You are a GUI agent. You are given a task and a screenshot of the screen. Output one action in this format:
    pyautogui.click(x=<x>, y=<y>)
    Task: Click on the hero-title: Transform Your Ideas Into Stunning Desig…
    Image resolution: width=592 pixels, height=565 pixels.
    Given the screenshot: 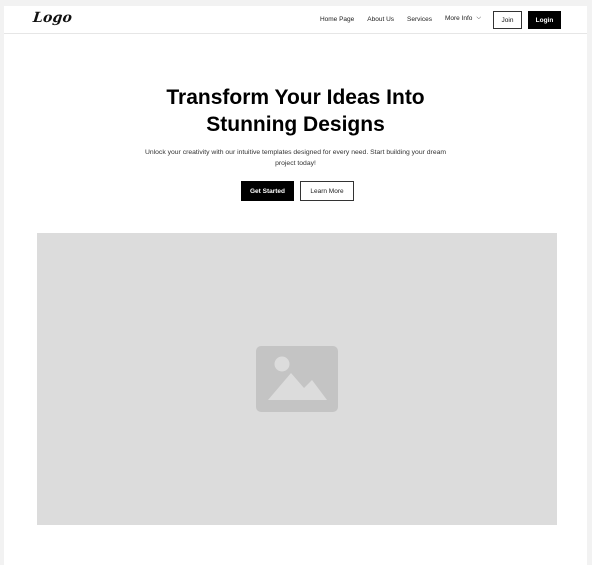 What is the action you would take?
    pyautogui.click(x=295, y=111)
    